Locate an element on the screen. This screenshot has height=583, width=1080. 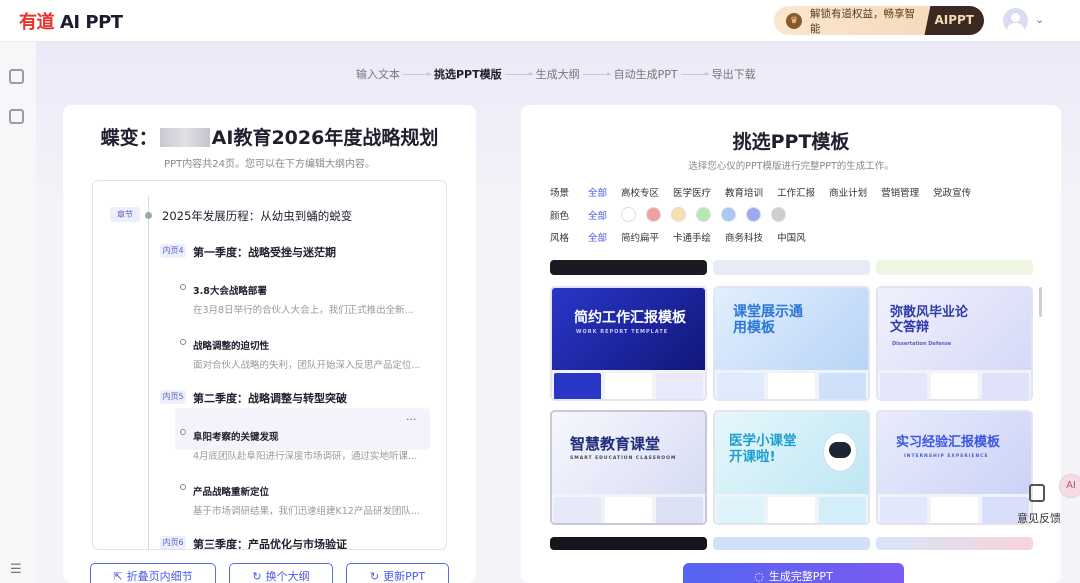
scene-label: 场景 is located at coordinates (560, 193).